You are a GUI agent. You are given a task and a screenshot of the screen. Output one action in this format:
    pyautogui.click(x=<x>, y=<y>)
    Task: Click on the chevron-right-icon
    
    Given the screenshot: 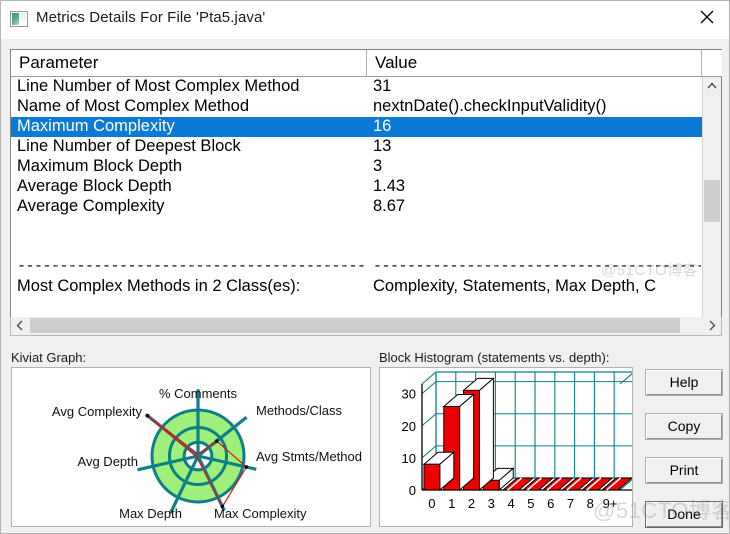 What is the action you would take?
    pyautogui.click(x=712, y=325)
    